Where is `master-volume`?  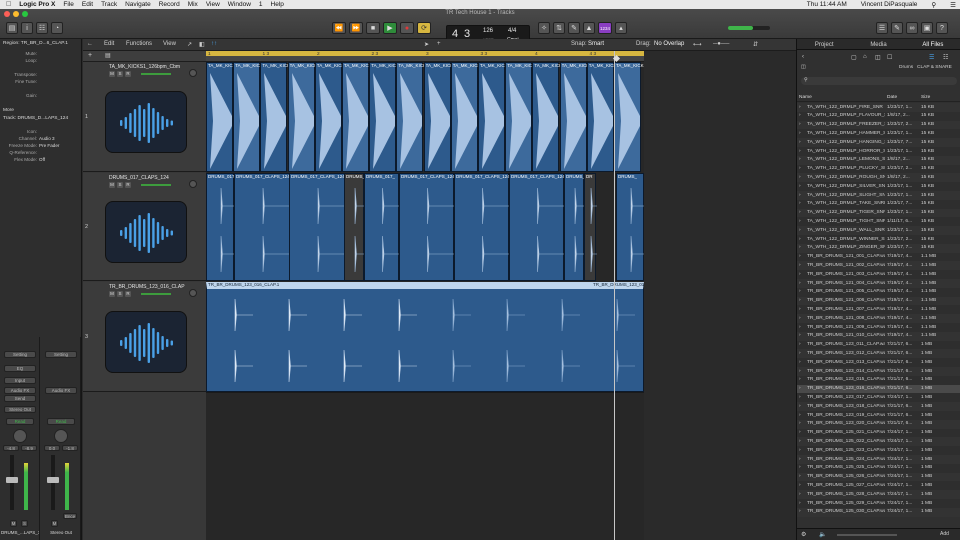 master-volume is located at coordinates (749, 28).